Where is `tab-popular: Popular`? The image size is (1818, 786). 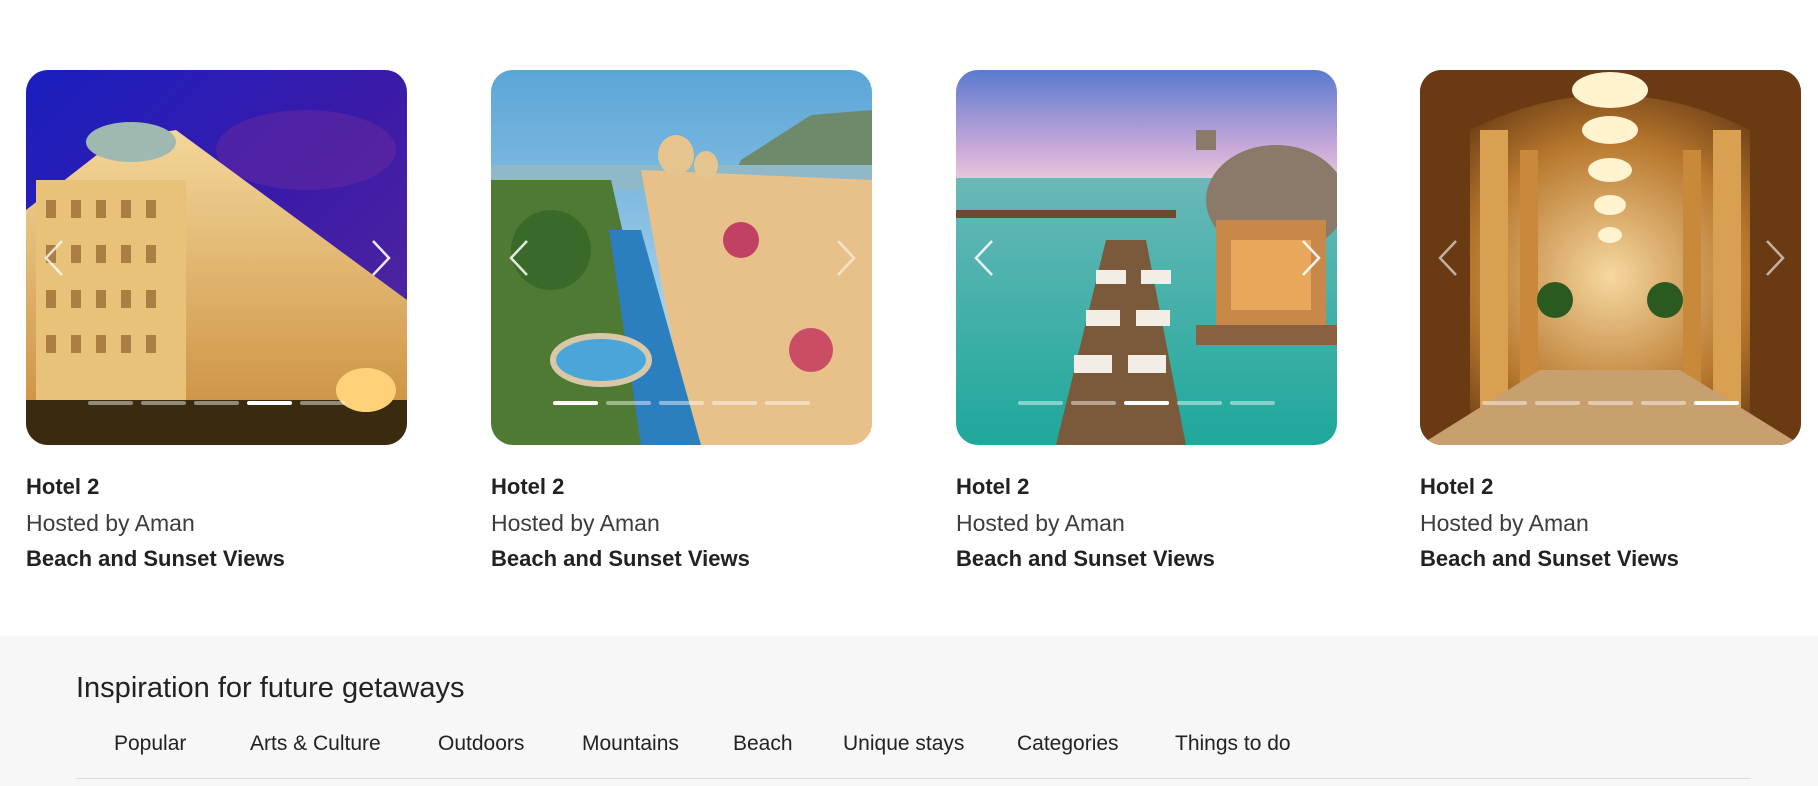
tab-popular: Popular is located at coordinates (150, 744).